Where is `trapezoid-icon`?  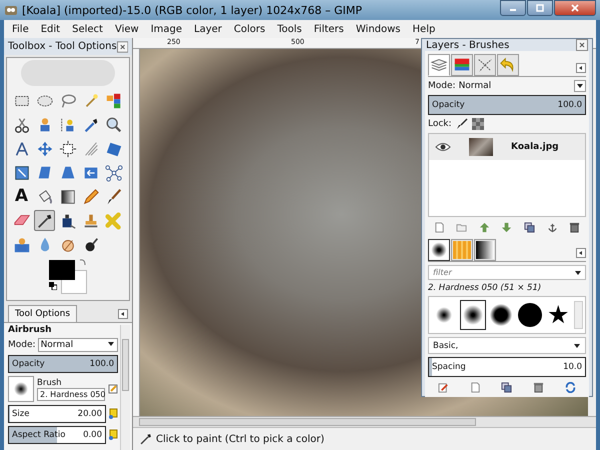
trapezoid-icon is located at coordinates (67, 173).